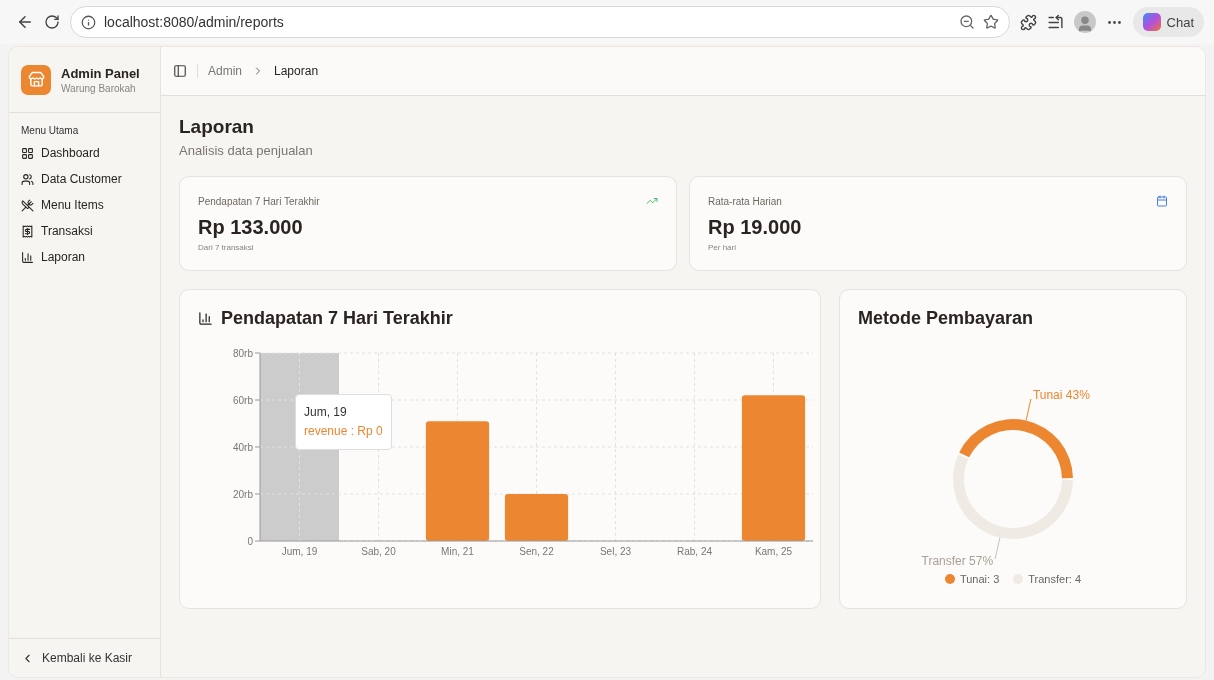 This screenshot has height=680, width=1214. Describe the element at coordinates (979, 579) in the screenshot. I see `legend-label: Tunai: 3` at that location.